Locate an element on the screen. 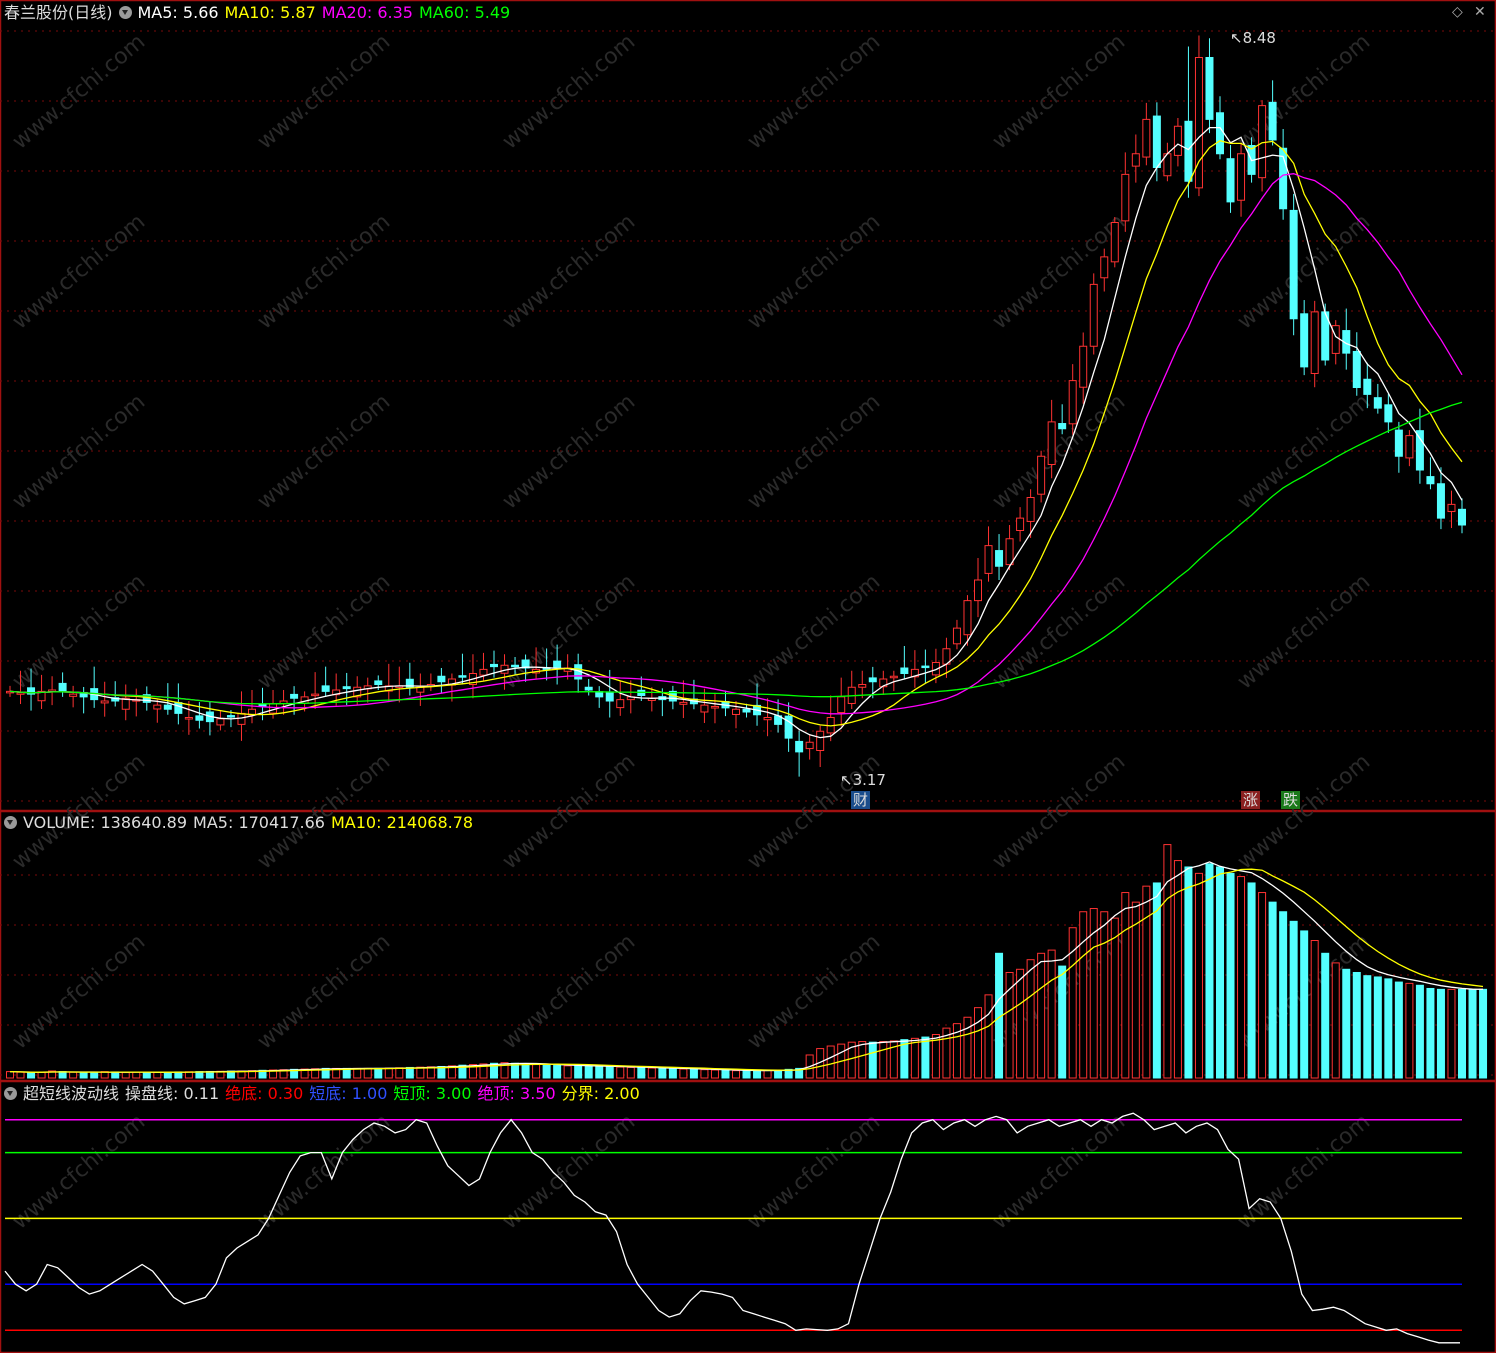 The width and height of the screenshot is (1496, 1353). close-icon: ✕ is located at coordinates (1480, 12).